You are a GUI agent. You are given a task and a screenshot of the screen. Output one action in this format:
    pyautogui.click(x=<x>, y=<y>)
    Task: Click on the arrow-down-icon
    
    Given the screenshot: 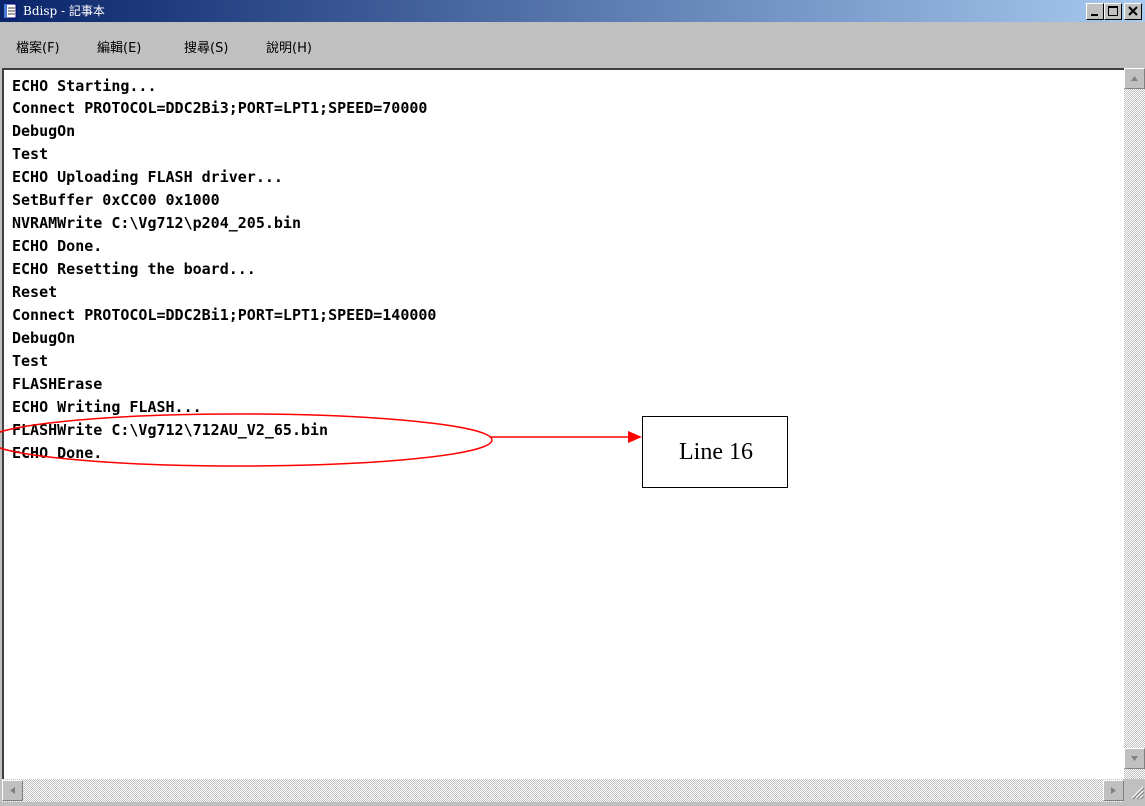 What is the action you would take?
    pyautogui.click(x=1134, y=758)
    